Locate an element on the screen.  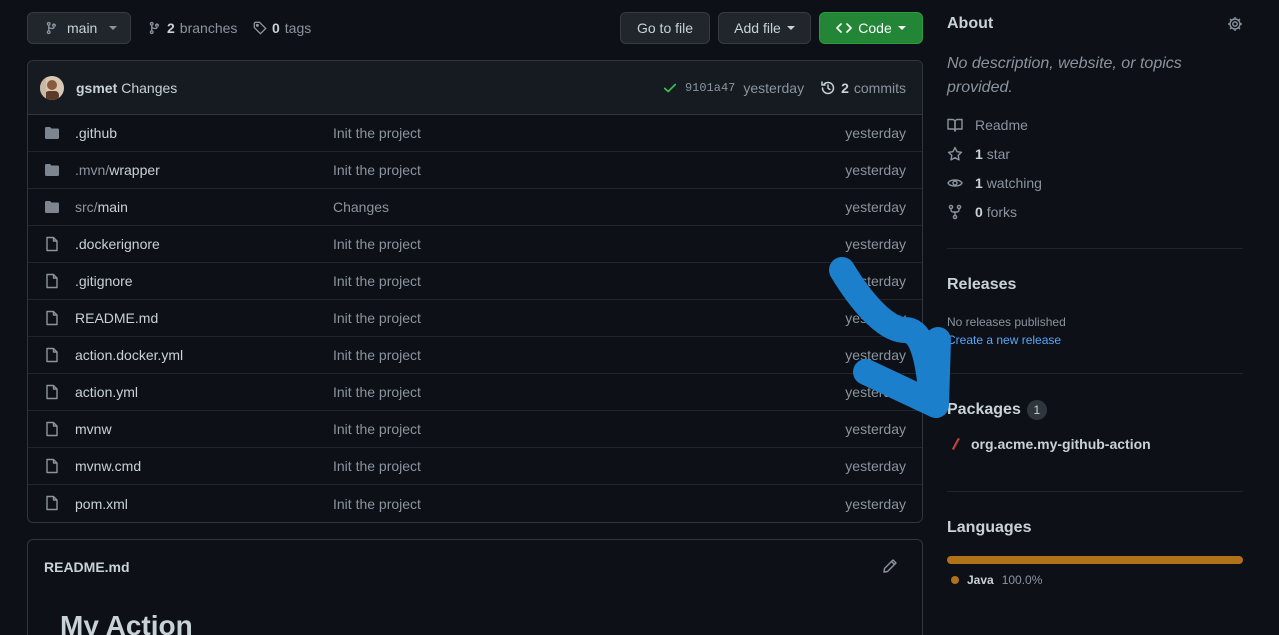
package-name: org.acme.my-github-action is located at coordinates (1061, 444).